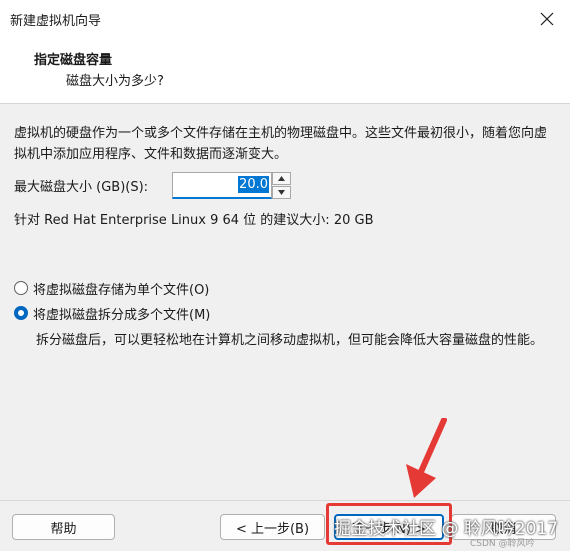  What do you see at coordinates (285, 19) in the screenshot?
I see `title-bar: 新建虚拟机向导` at bounding box center [285, 19].